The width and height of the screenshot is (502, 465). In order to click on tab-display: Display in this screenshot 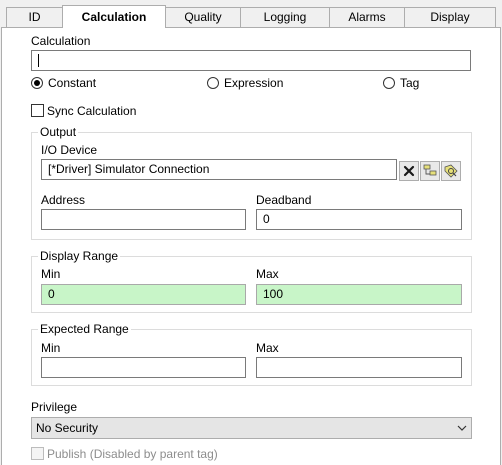, I will do `click(450, 17)`.